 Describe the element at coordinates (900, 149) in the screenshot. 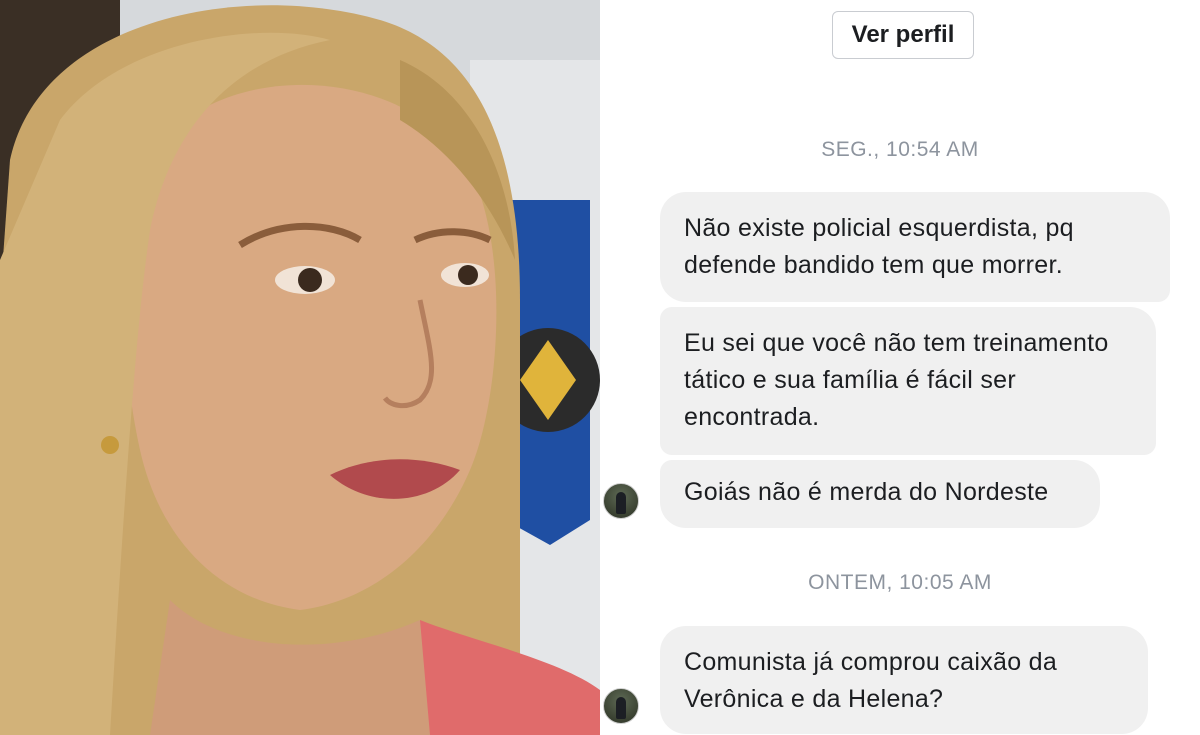

I see `timestamp-1: SEG., 10:54 AM` at that location.